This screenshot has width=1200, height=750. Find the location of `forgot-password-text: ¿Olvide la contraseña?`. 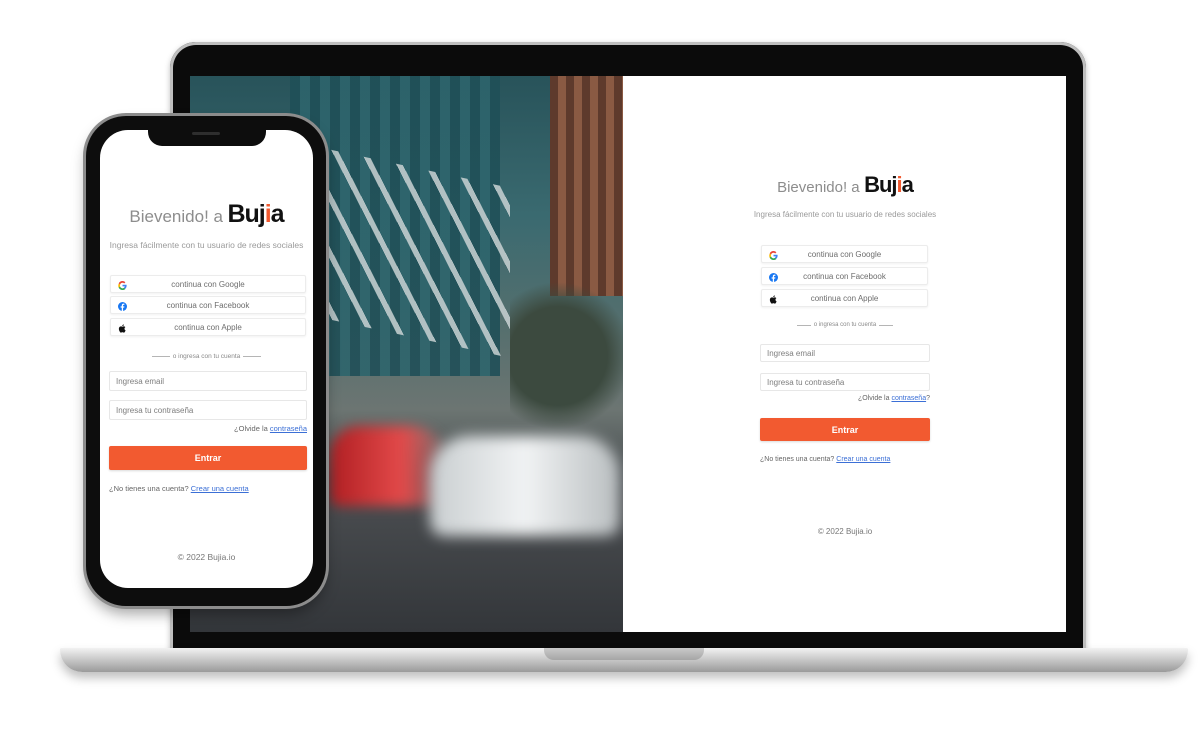

forgot-password-text: ¿Olvide la contraseña? is located at coordinates (893, 398).